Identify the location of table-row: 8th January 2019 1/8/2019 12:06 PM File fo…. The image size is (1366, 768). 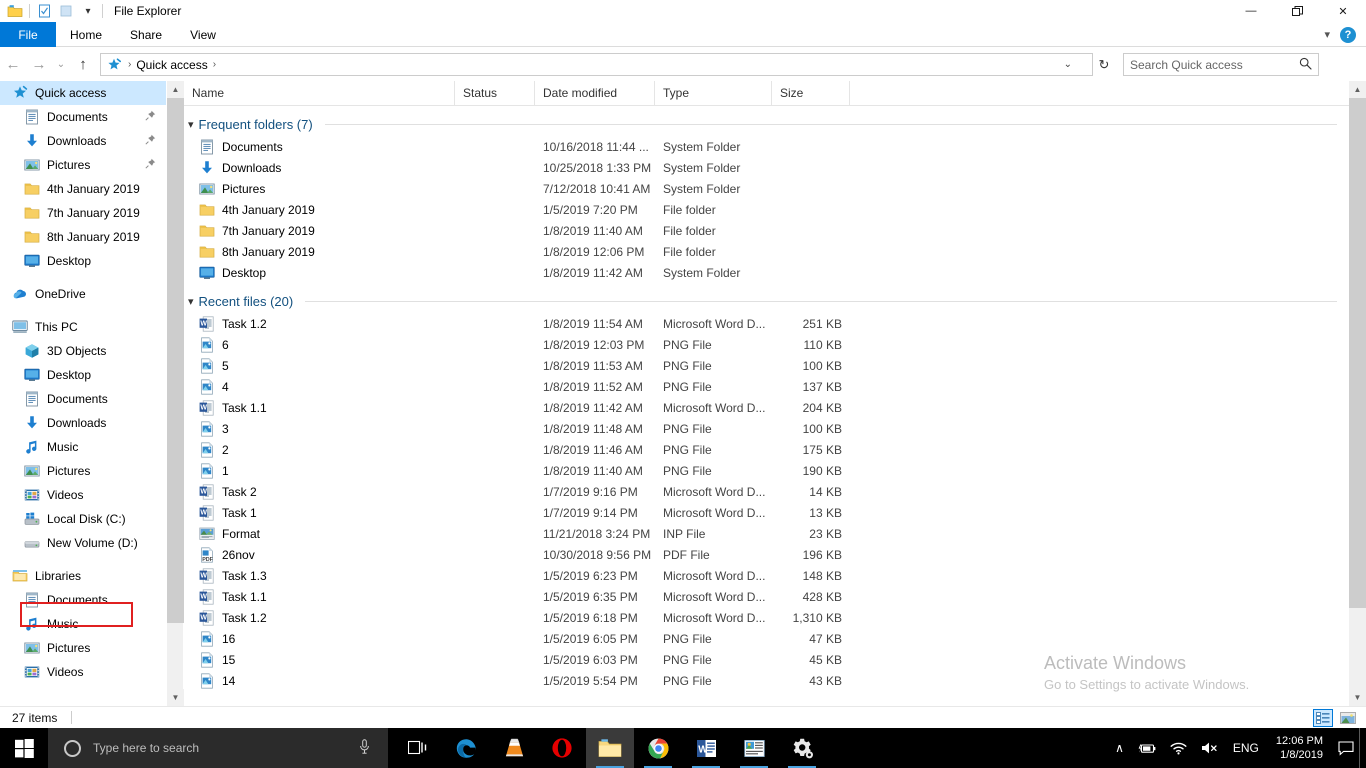
(766, 251).